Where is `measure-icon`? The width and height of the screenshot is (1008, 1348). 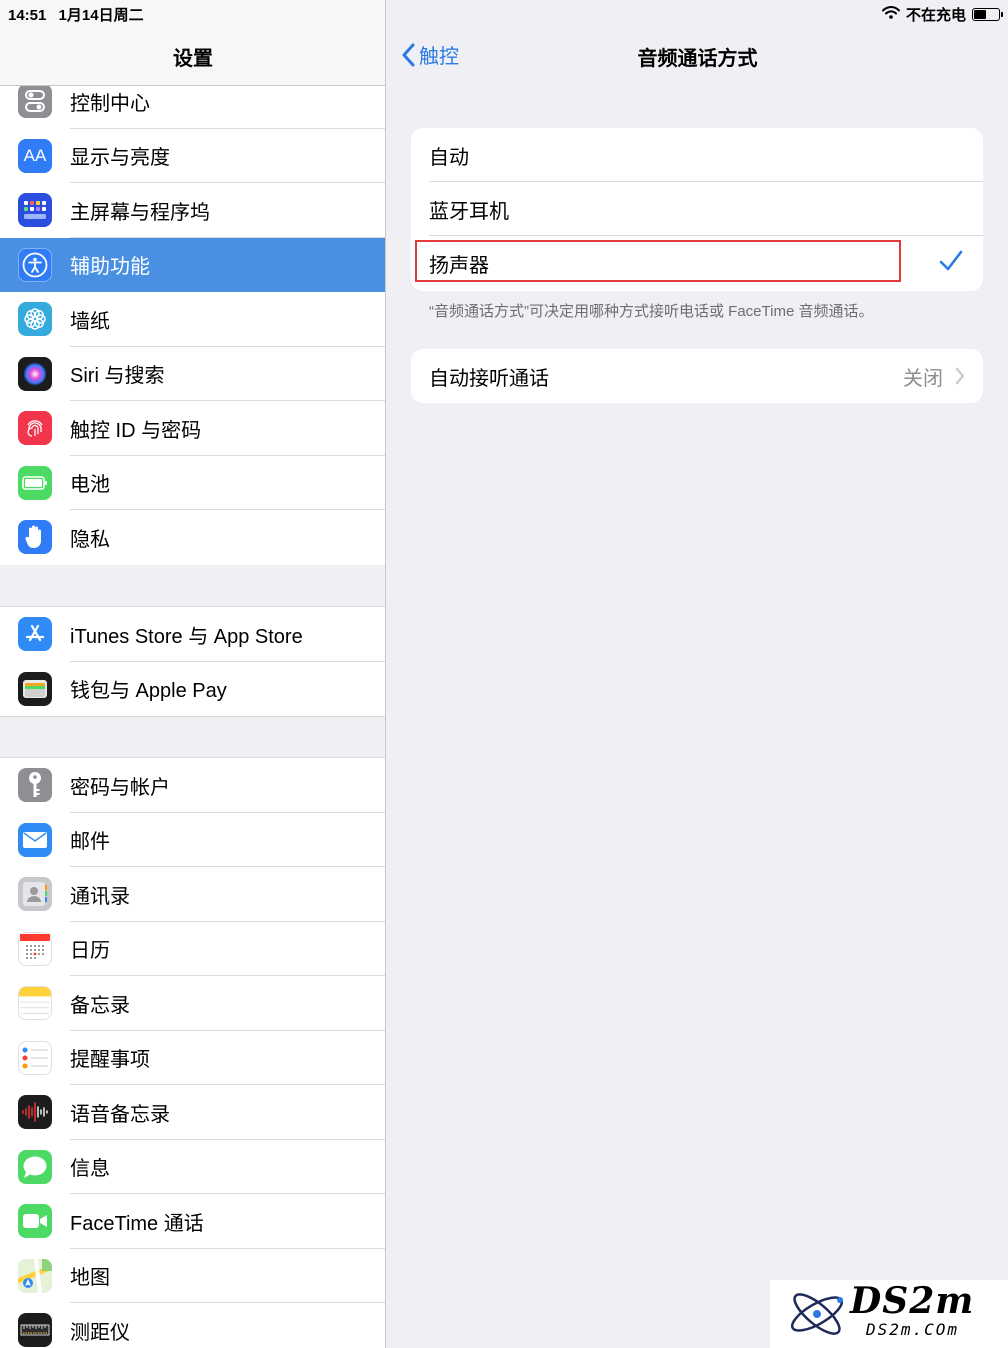 measure-icon is located at coordinates (35, 1330).